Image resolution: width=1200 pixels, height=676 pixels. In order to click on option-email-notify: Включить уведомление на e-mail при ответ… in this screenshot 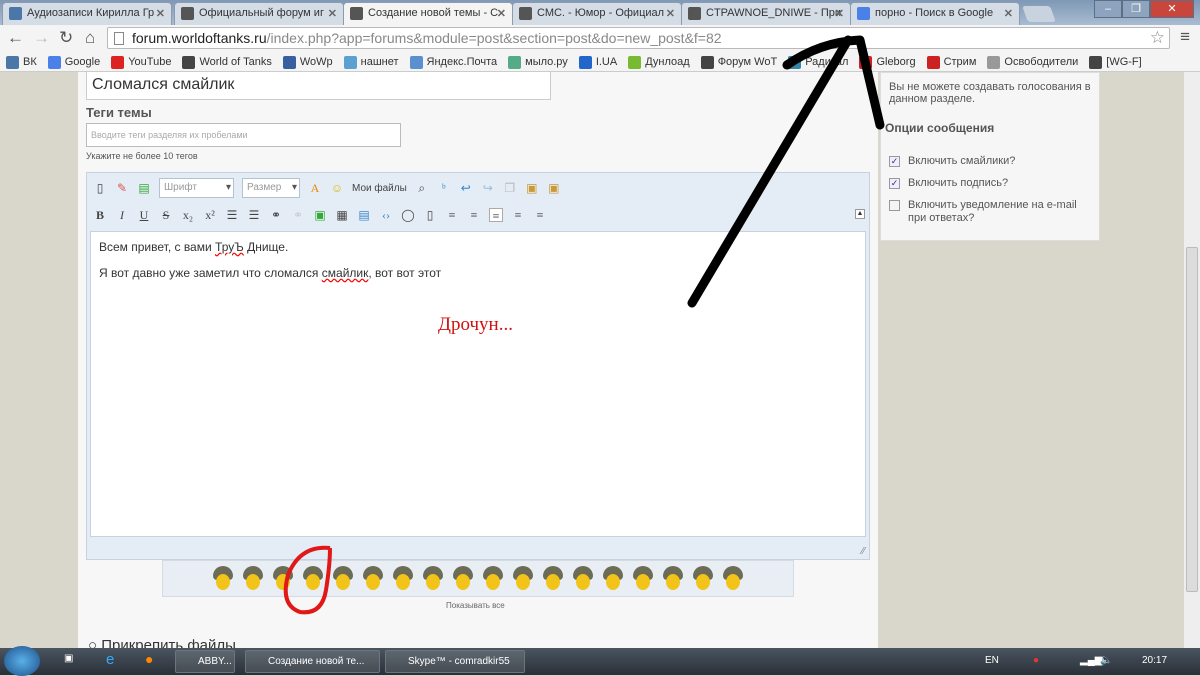, I will do `click(990, 212)`.